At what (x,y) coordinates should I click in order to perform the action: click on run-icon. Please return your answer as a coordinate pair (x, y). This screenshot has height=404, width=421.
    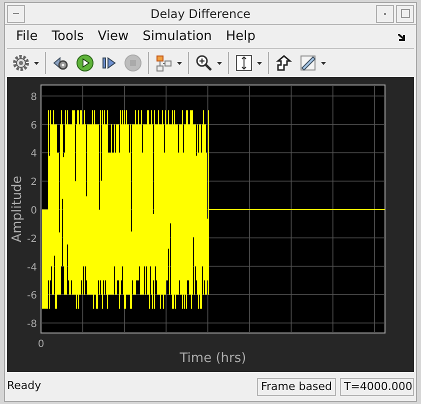
    Looking at the image, I should click on (85, 63).